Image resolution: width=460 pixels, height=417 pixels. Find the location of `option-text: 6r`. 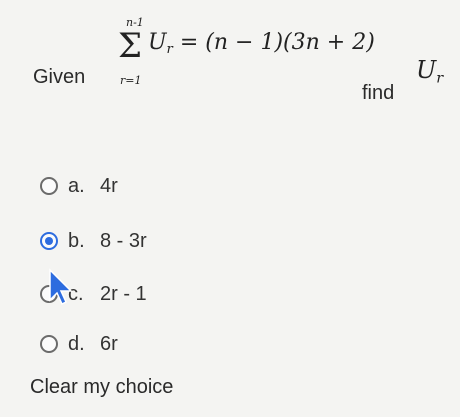

option-text: 6r is located at coordinates (109, 344).